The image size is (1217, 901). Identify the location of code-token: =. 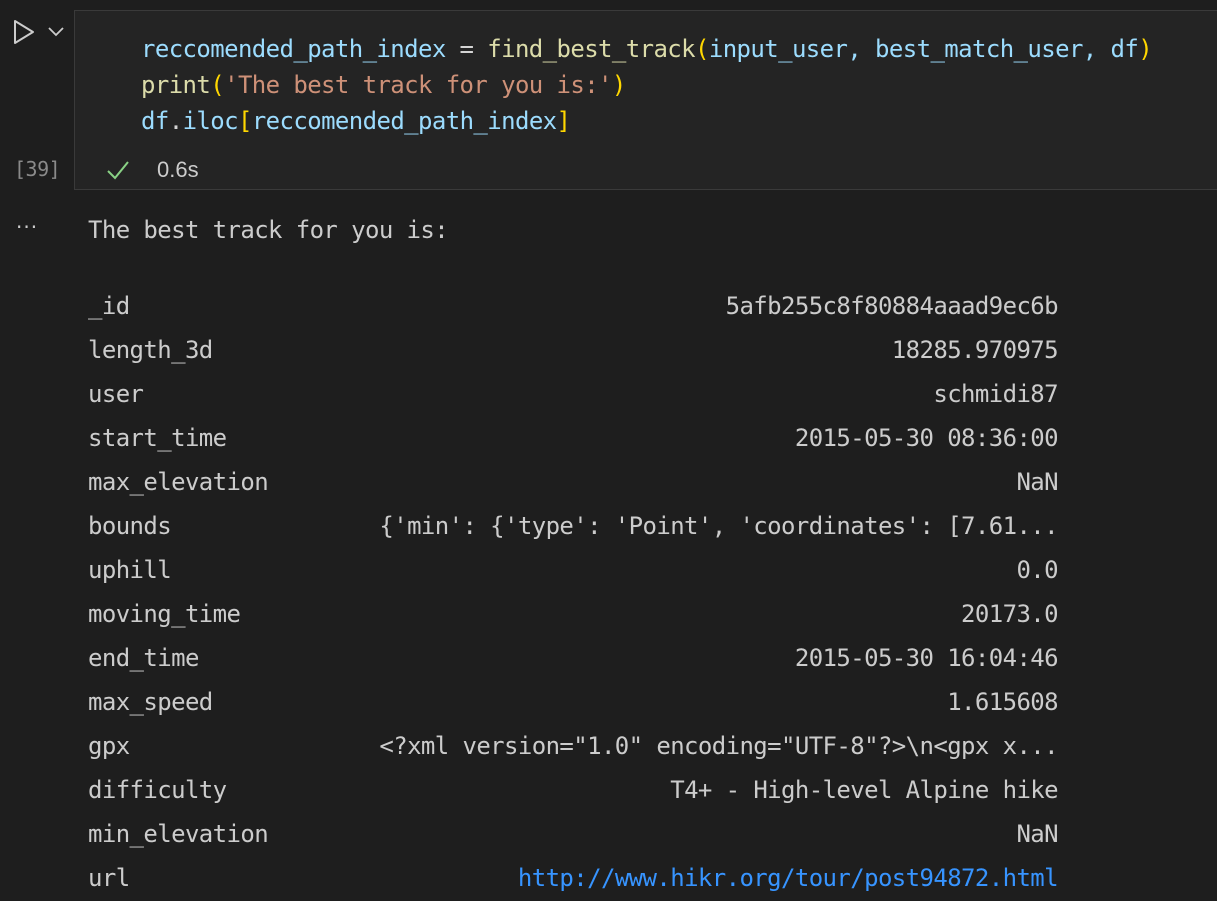
(466, 49).